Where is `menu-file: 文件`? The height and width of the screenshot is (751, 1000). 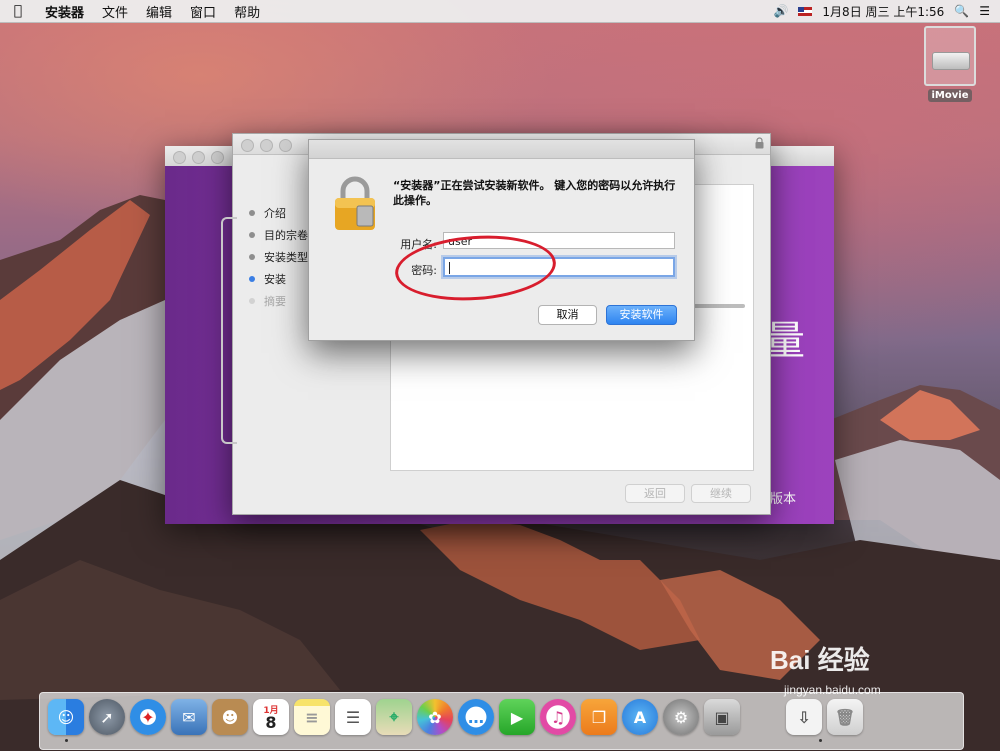 menu-file: 文件 is located at coordinates (115, 11).